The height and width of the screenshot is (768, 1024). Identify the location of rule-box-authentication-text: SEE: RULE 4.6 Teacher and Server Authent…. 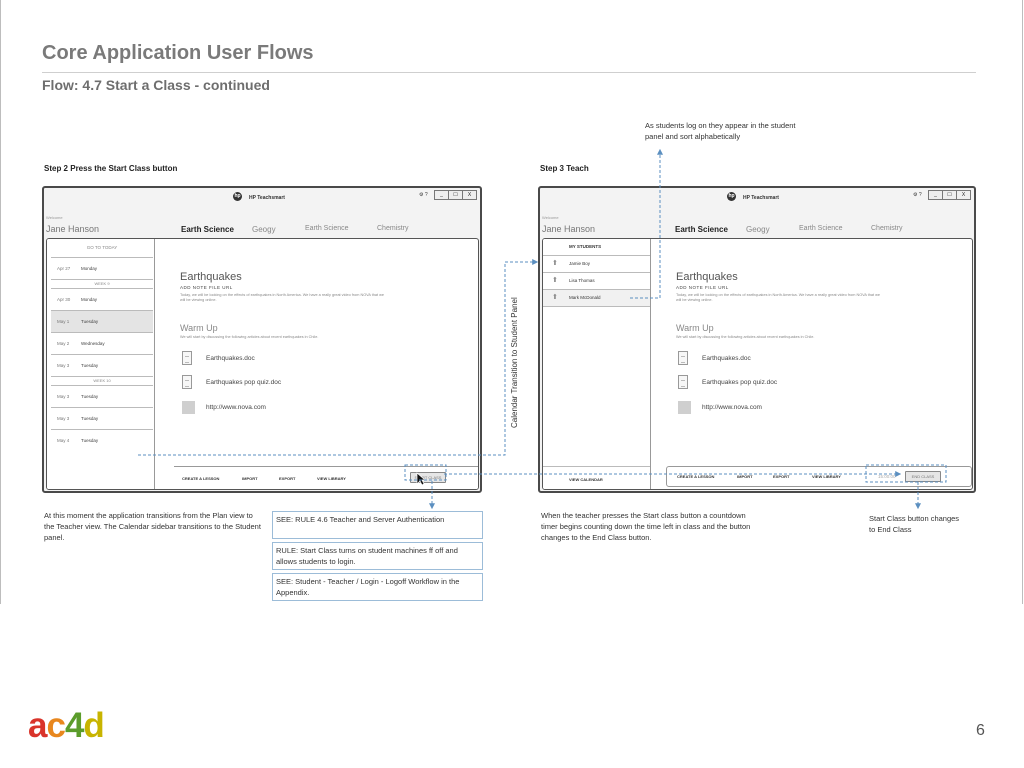
(360, 519).